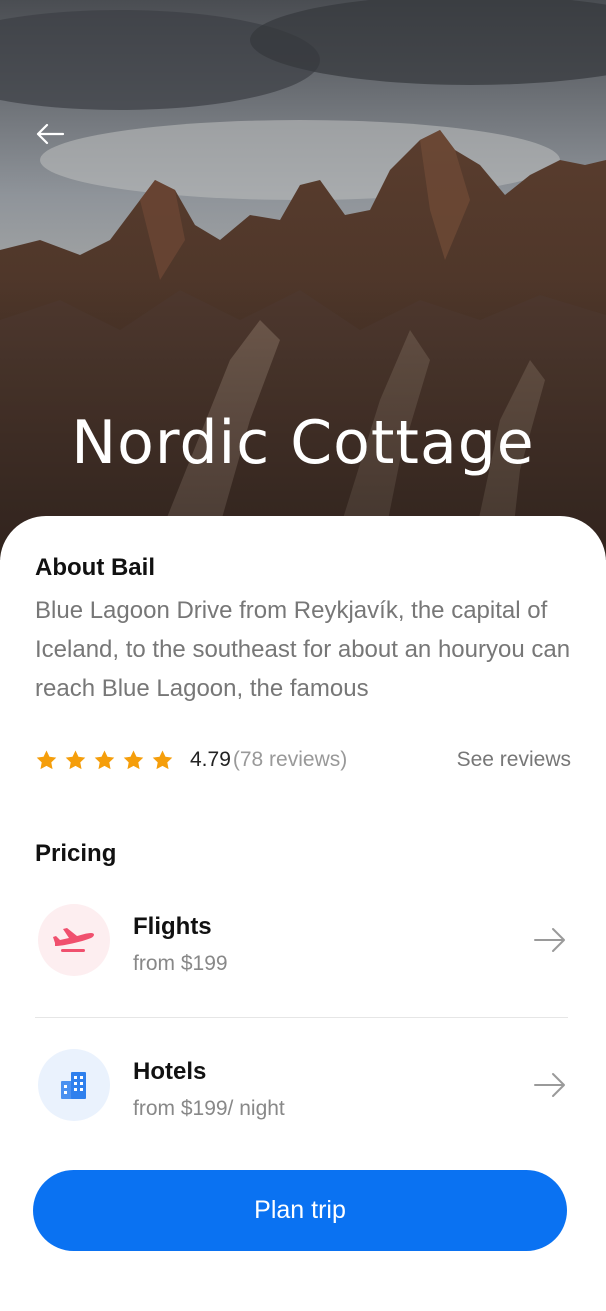 The width and height of the screenshot is (606, 1311). I want to click on review-count: (78 reviews), so click(290, 759).